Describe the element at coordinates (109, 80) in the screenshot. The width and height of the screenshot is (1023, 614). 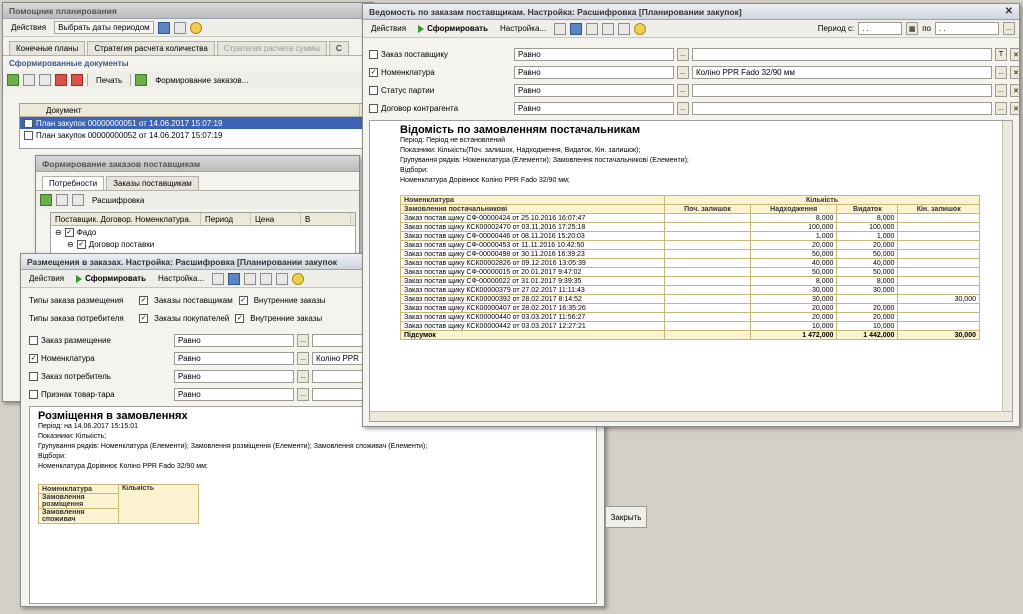
I see `print-button: Печать` at that location.